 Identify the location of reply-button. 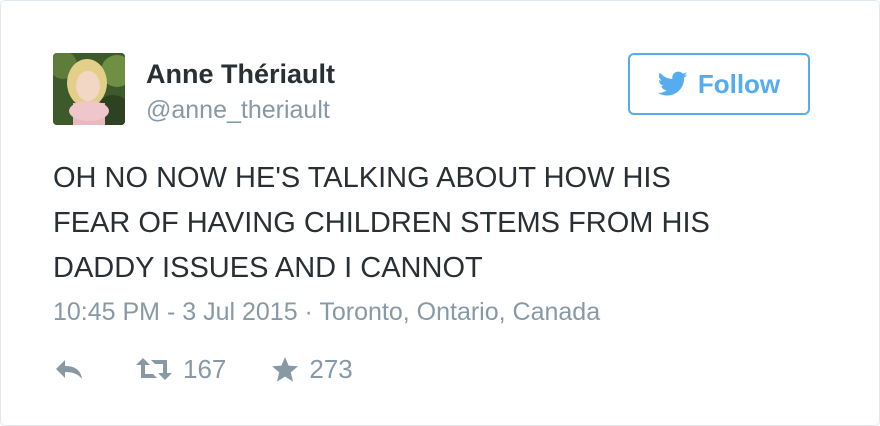
(69, 369).